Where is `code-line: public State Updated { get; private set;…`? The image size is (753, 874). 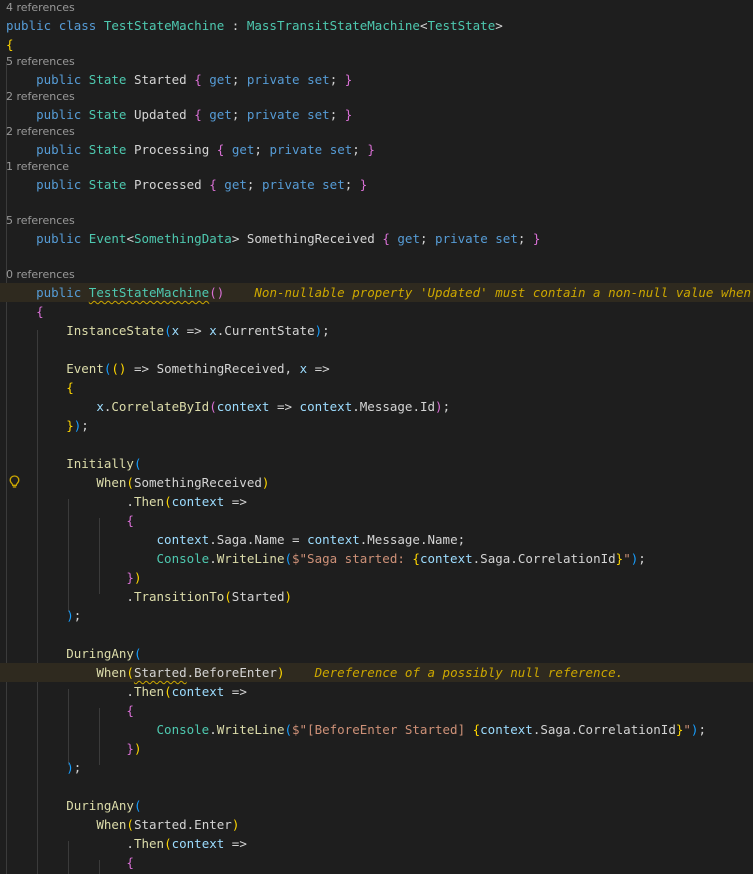
code-line: public State Updated { get; private set;… is located at coordinates (376, 114).